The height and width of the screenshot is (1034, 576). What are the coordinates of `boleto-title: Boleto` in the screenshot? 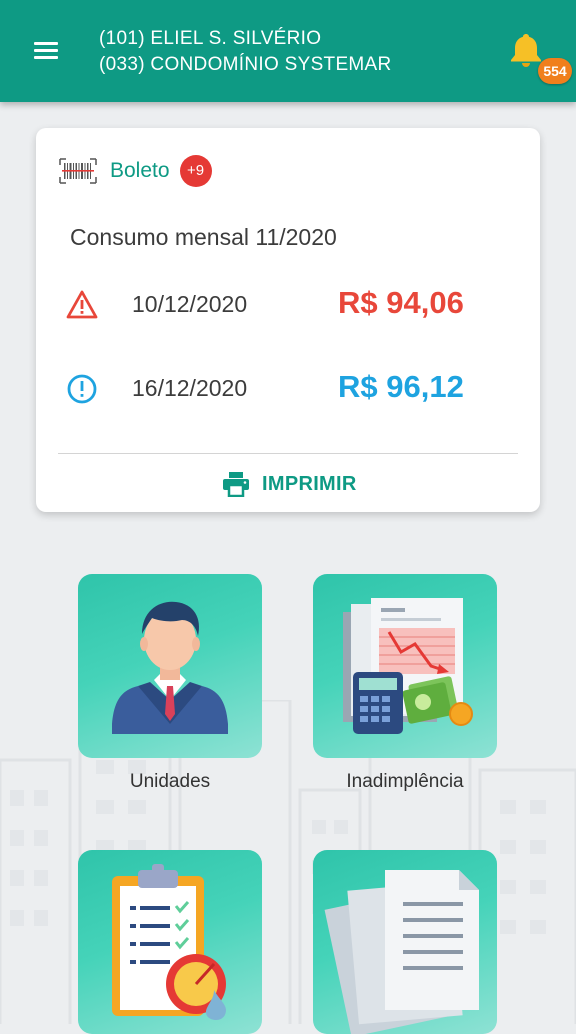 It's located at (140, 170).